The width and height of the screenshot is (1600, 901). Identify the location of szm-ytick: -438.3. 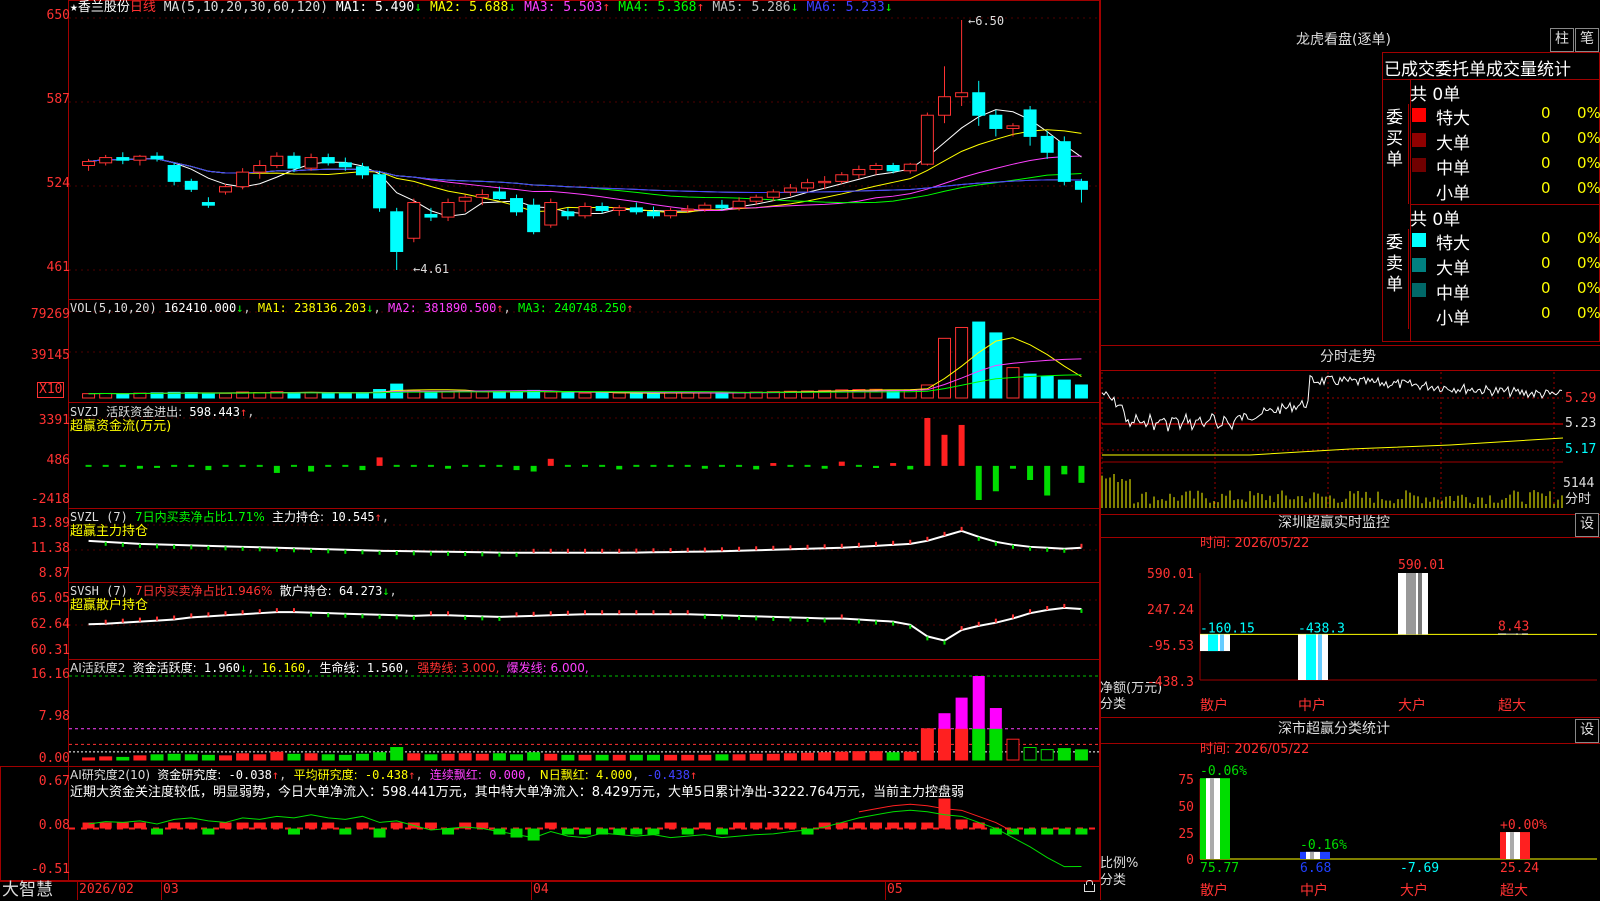
(1170, 682).